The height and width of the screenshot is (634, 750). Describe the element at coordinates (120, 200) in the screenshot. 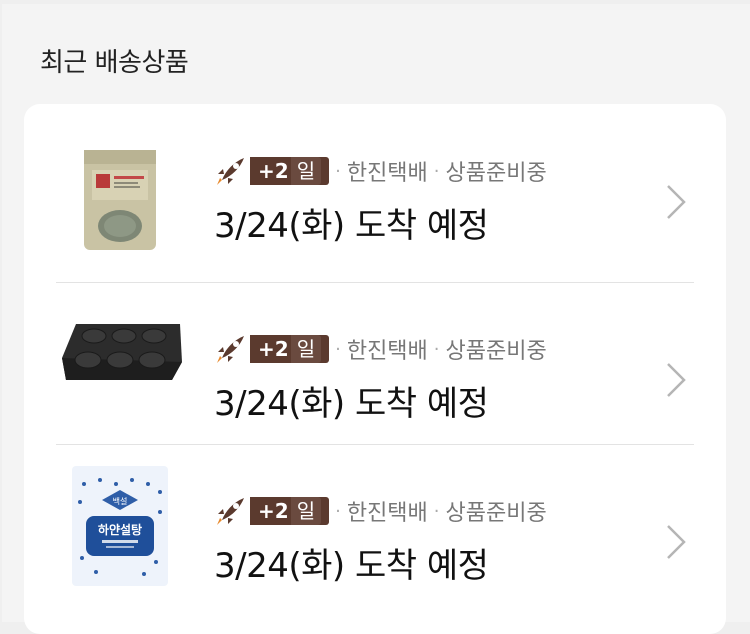

I see `powder-pouch-icon` at that location.